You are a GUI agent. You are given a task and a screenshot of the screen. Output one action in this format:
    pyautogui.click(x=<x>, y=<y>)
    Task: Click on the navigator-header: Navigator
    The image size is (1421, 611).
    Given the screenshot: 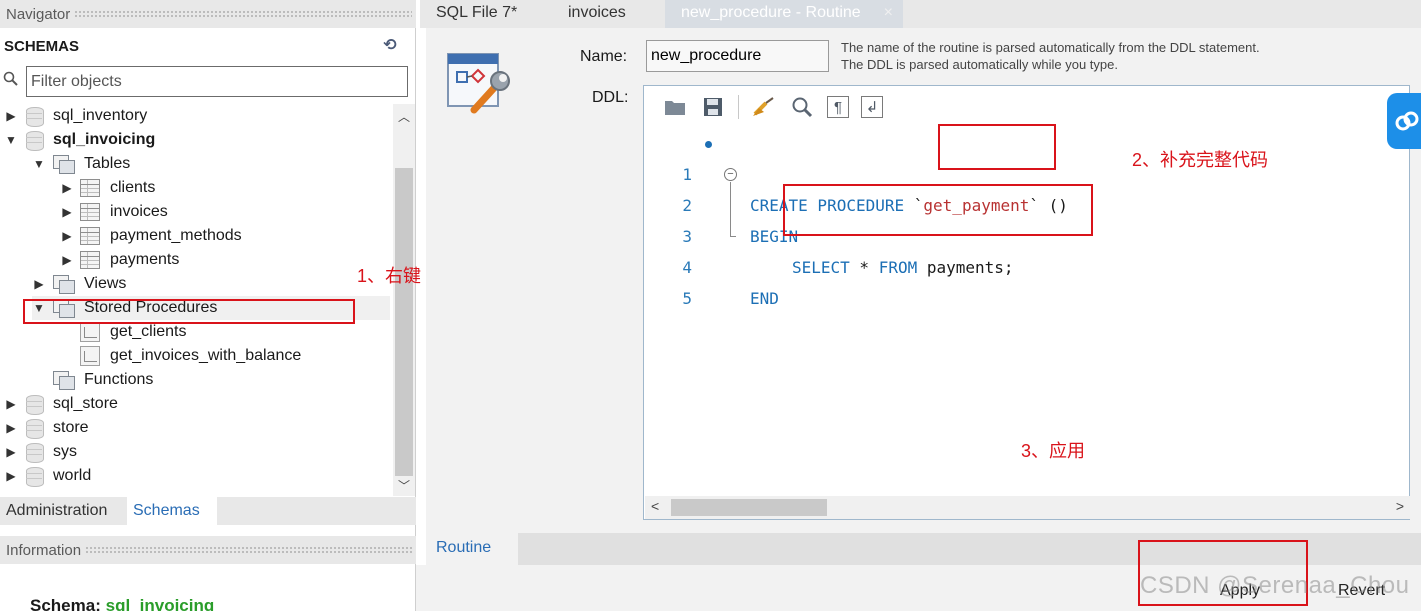 What is the action you would take?
    pyautogui.click(x=208, y=14)
    